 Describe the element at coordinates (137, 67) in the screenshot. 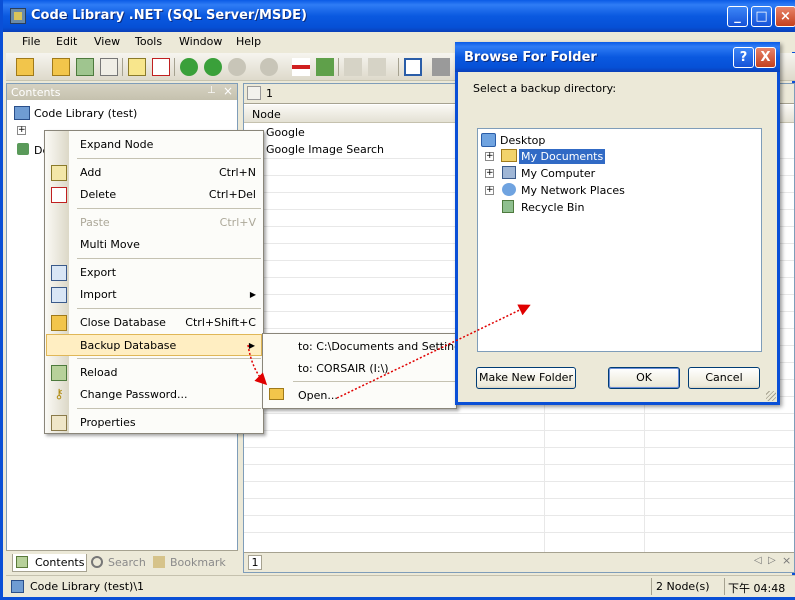

I see `add-node-icon` at that location.